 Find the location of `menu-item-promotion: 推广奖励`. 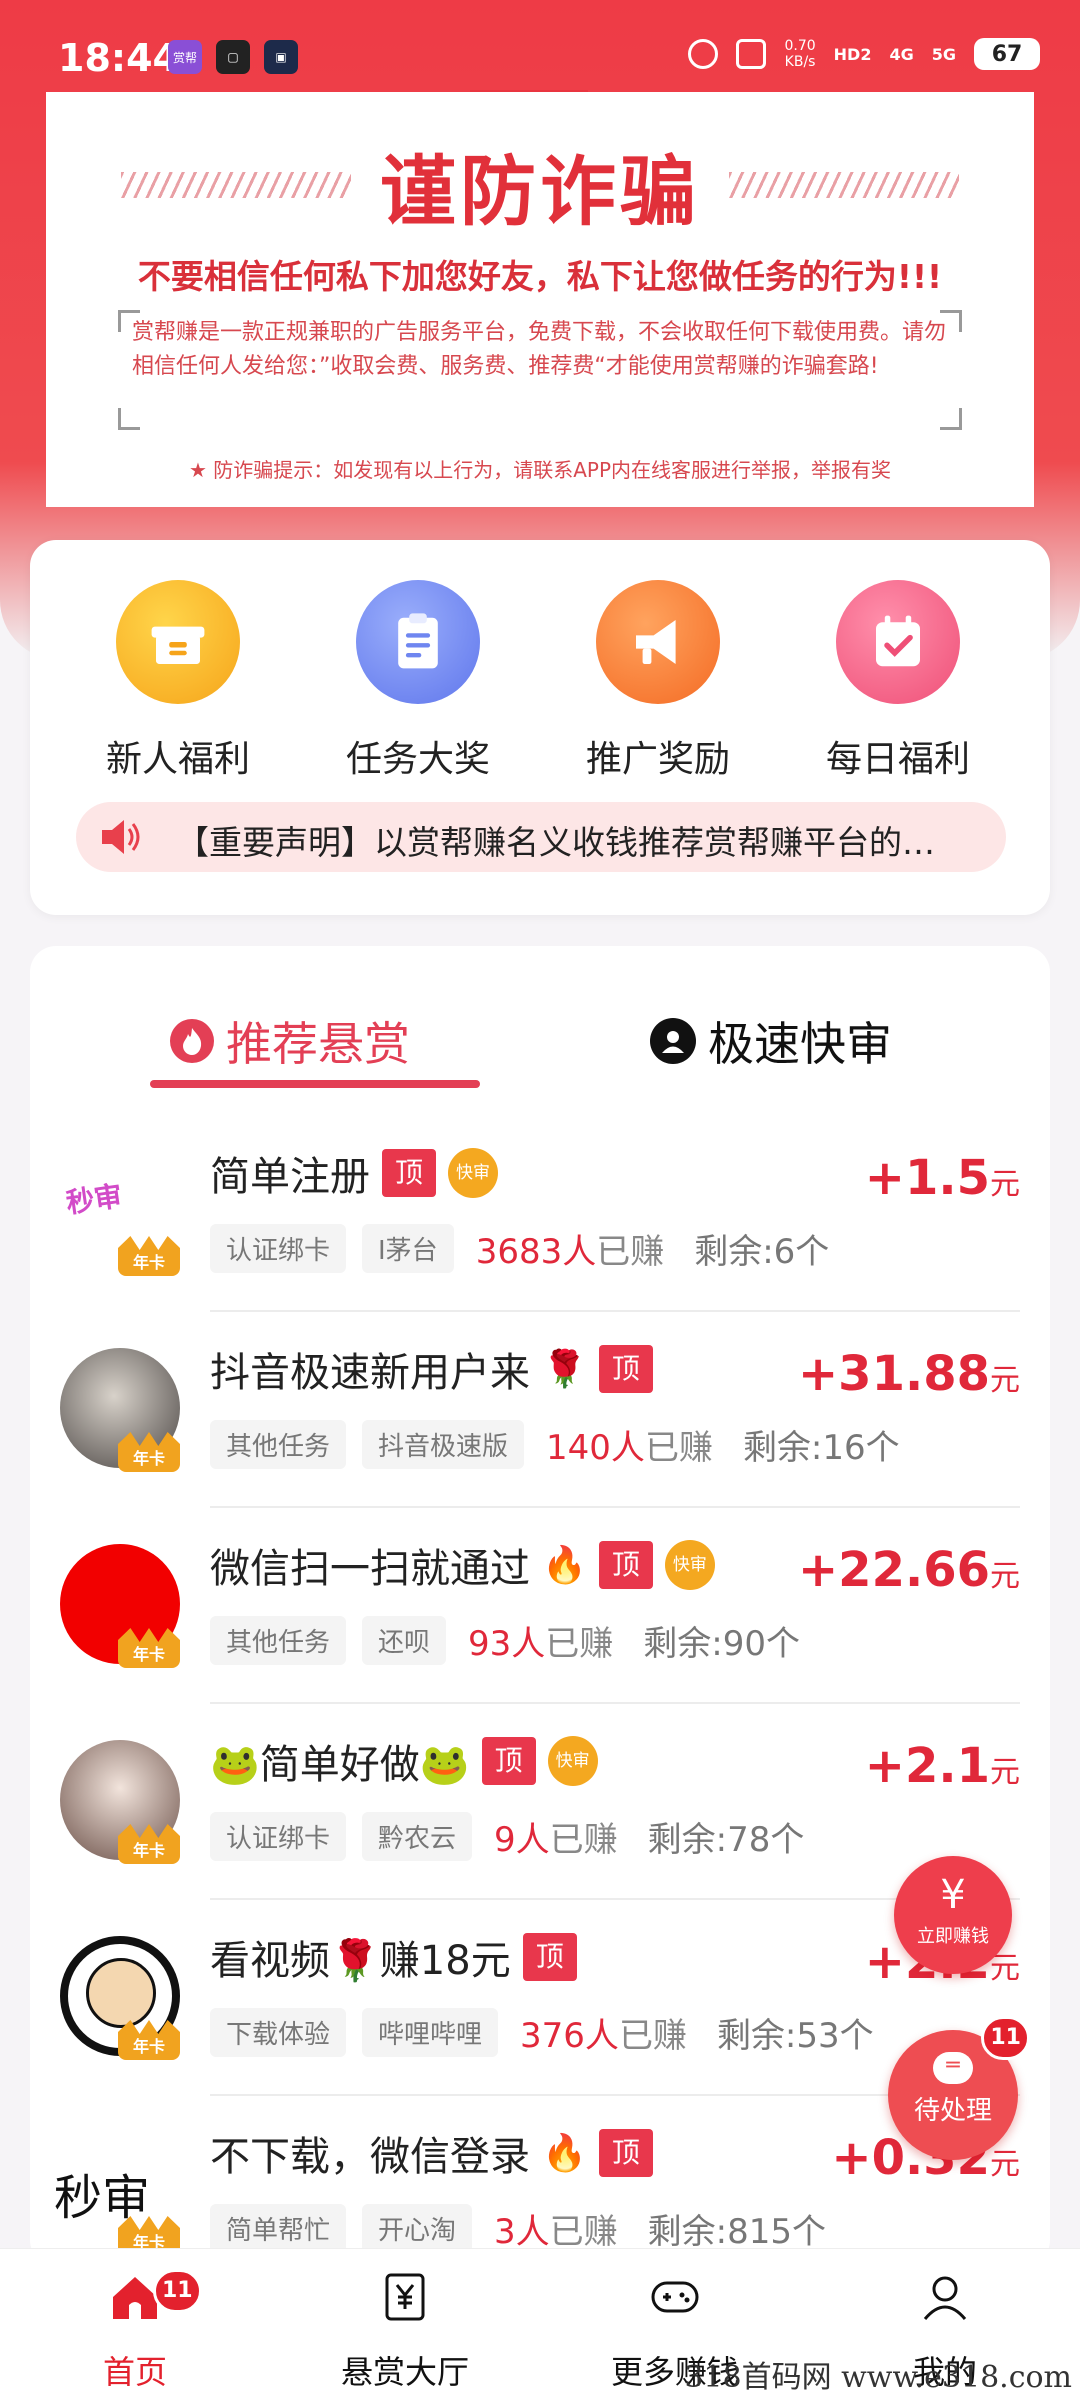

menu-item-promotion: 推广奖励 is located at coordinates (658, 681).